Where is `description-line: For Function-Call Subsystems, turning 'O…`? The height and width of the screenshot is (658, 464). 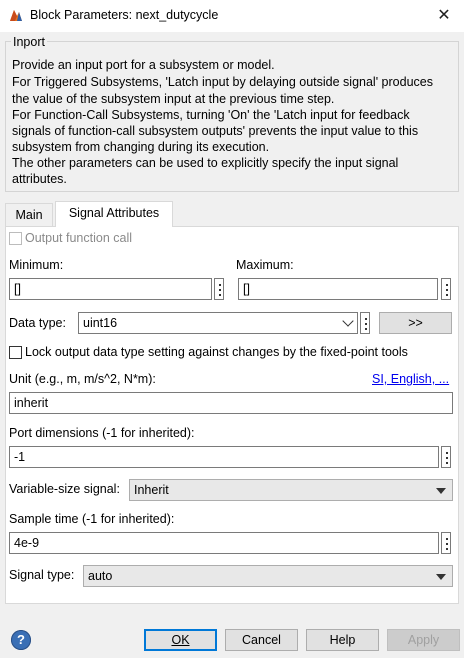 description-line: For Function-Call Subsystems, turning 'O… is located at coordinates (211, 115).